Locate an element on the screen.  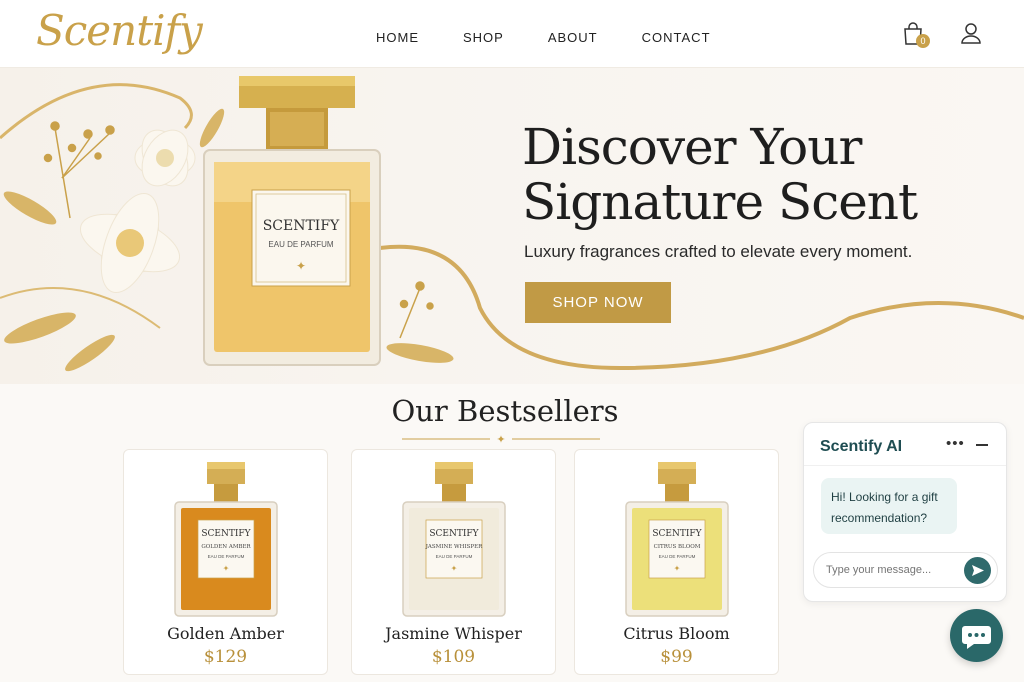
minimize-icon is located at coordinates (982, 445).